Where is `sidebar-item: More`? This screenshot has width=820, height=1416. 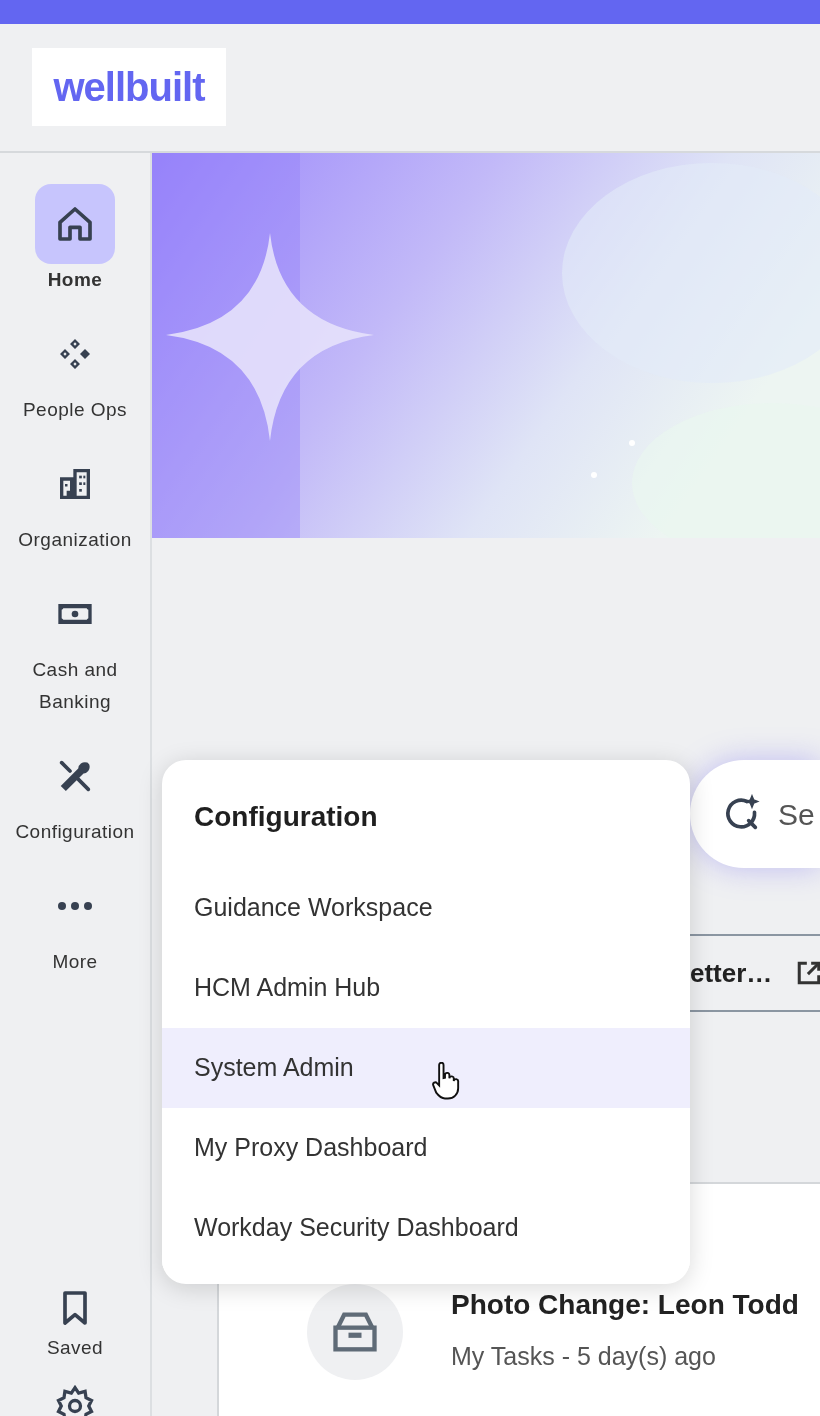 sidebar-item: More is located at coordinates (75, 922).